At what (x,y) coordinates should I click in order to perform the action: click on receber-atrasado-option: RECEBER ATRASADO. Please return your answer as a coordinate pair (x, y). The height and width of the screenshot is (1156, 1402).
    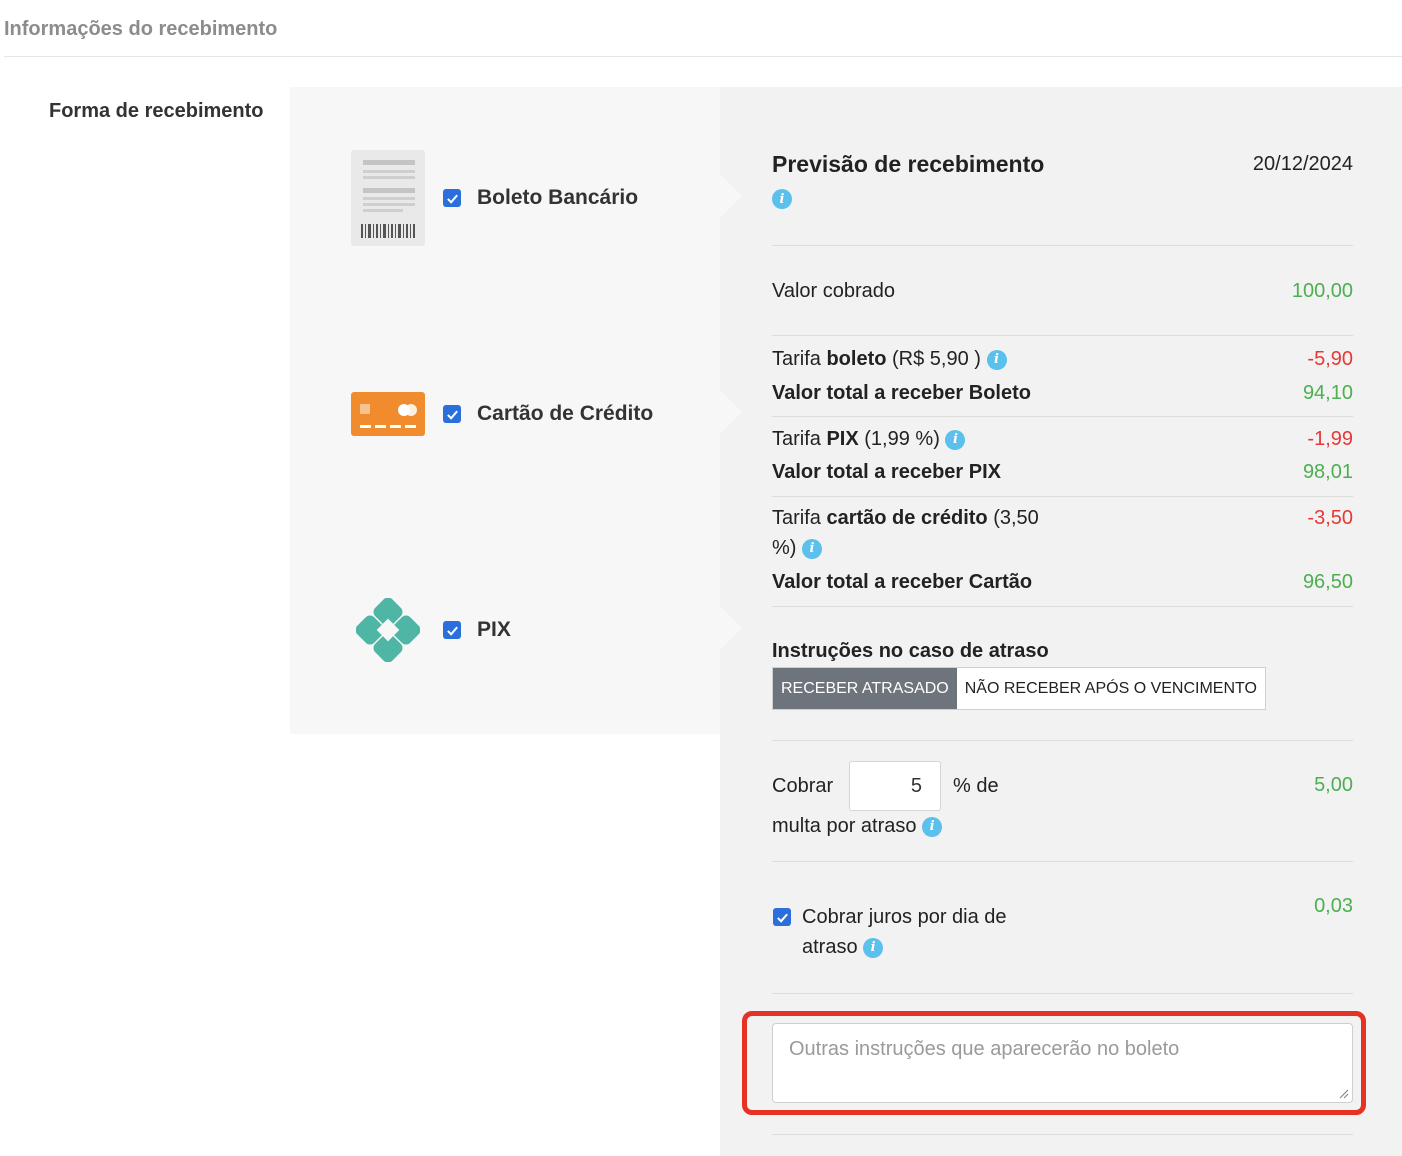
    Looking at the image, I should click on (865, 688).